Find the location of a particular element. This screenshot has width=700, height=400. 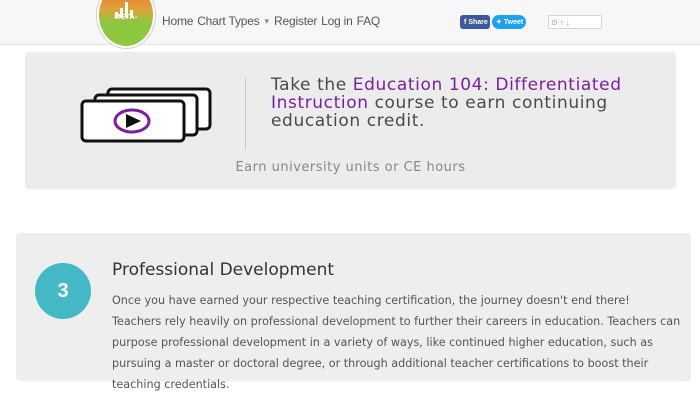

twitter-tweet-label: Tweet is located at coordinates (513, 22).